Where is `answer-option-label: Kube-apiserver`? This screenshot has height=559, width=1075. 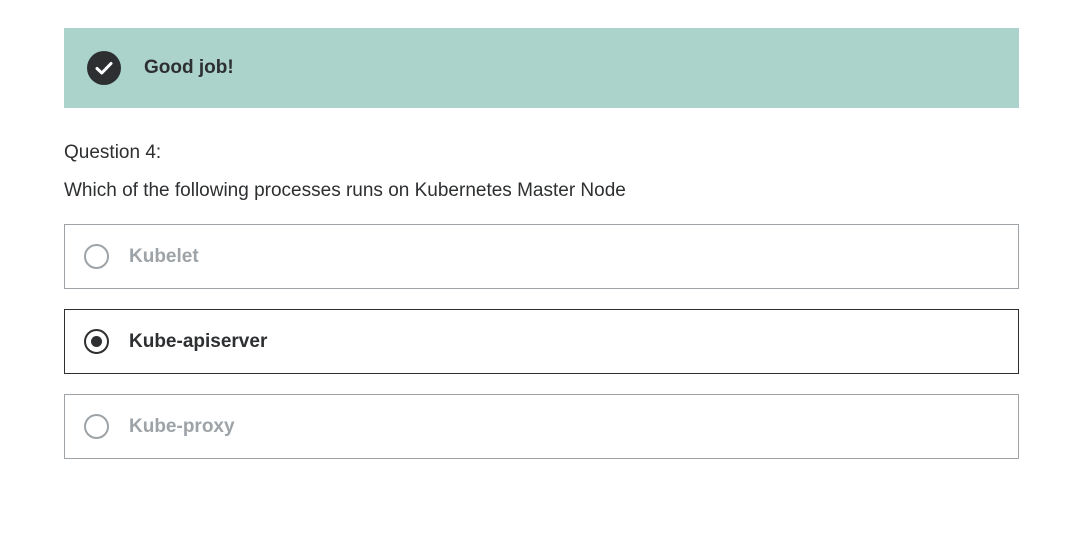
answer-option-label: Kube-apiserver is located at coordinates (198, 341).